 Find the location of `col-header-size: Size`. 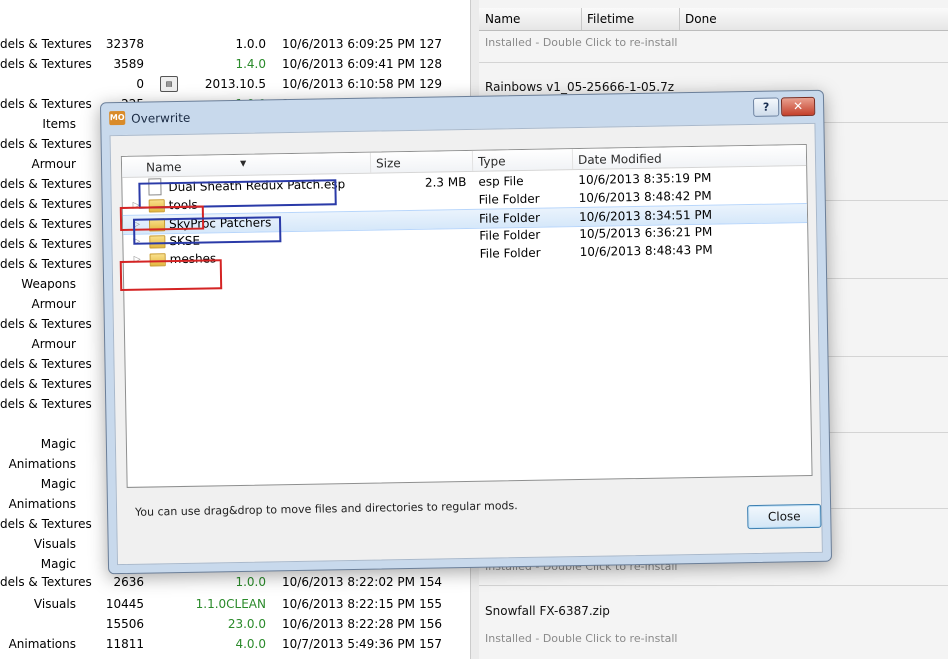

col-header-size: Size is located at coordinates (388, 163).